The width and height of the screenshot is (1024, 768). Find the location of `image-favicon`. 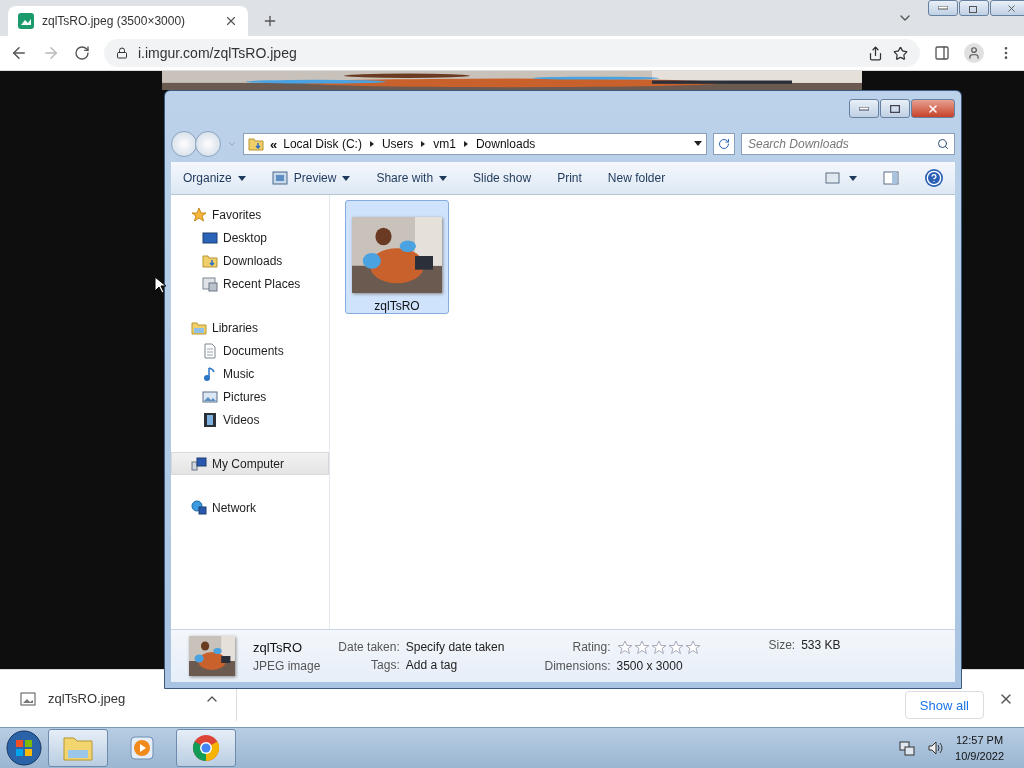

image-favicon is located at coordinates (26, 21).